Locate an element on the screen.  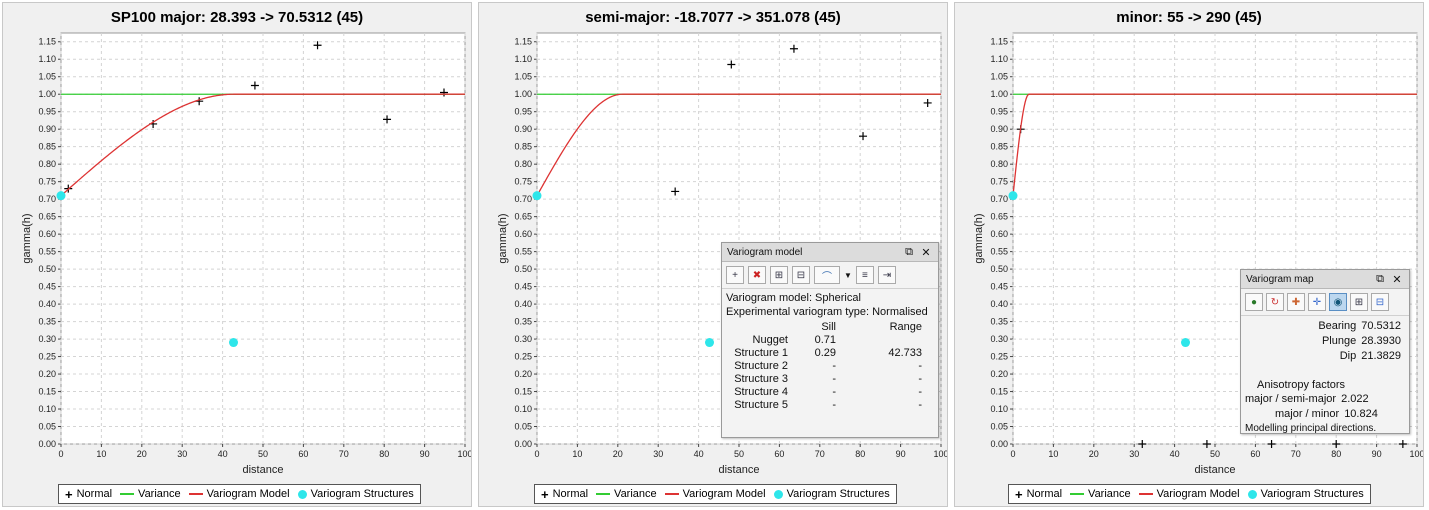
chevron-down-icon: ▼ is located at coordinates (848, 275).